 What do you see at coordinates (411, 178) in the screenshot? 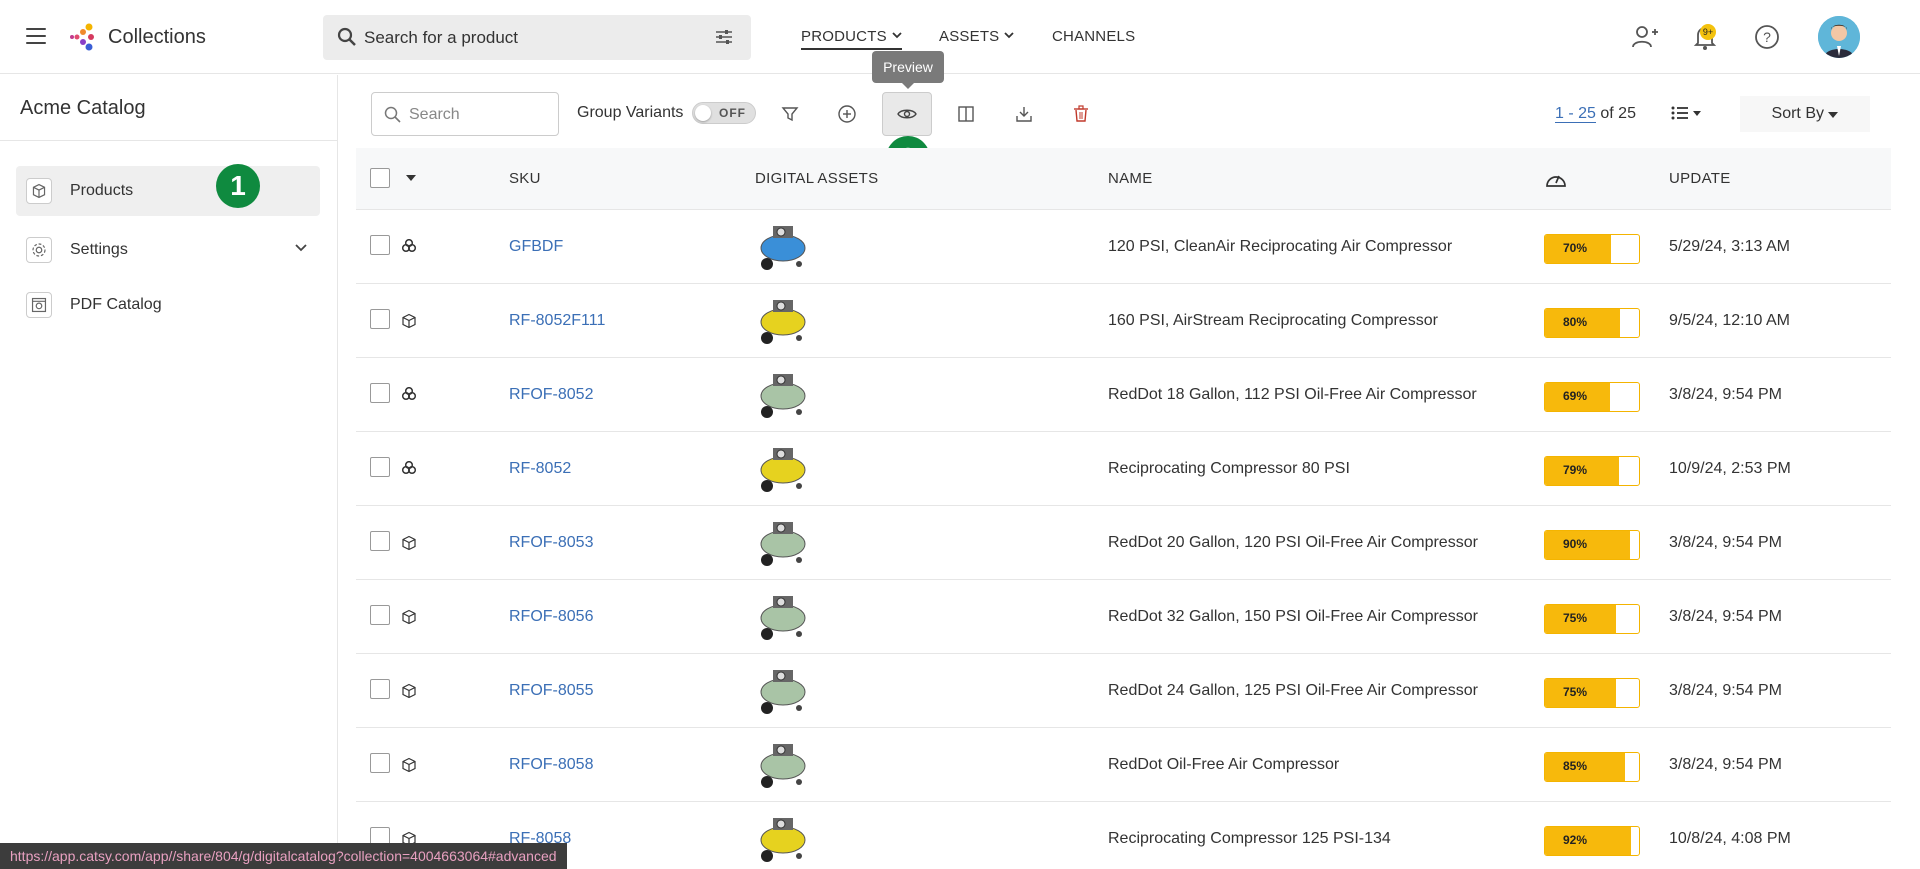
I see `caret-down-icon` at bounding box center [411, 178].